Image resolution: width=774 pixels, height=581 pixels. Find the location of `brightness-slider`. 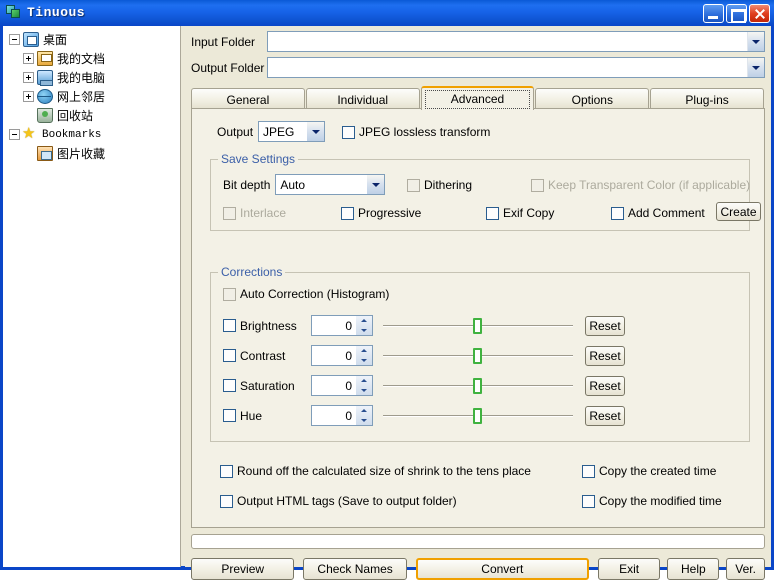

brightness-slider is located at coordinates (478, 325).